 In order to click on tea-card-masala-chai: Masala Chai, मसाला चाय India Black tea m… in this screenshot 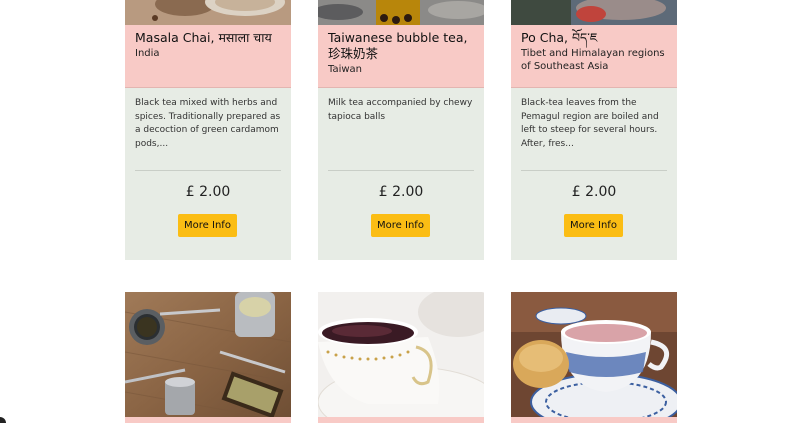, I will do `click(208, 130)`.